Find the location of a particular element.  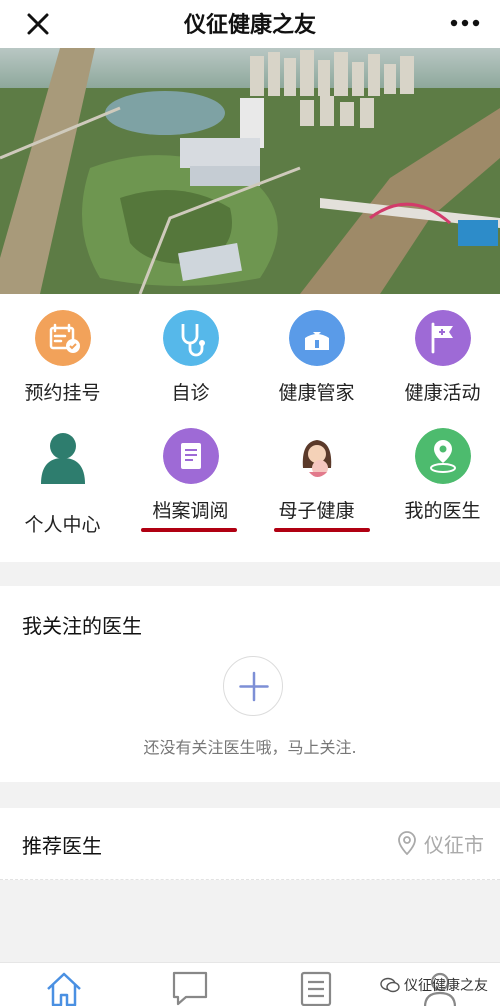

add-doctor-button is located at coordinates (253, 686).